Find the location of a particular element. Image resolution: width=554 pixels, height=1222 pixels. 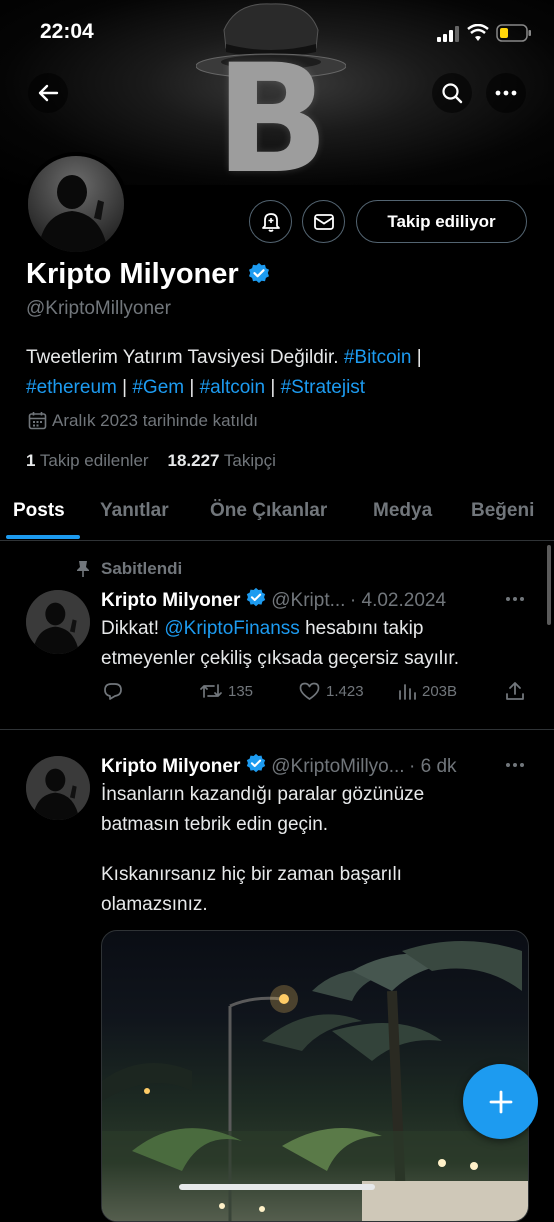

like-button: 1.423 is located at coordinates (331, 691).